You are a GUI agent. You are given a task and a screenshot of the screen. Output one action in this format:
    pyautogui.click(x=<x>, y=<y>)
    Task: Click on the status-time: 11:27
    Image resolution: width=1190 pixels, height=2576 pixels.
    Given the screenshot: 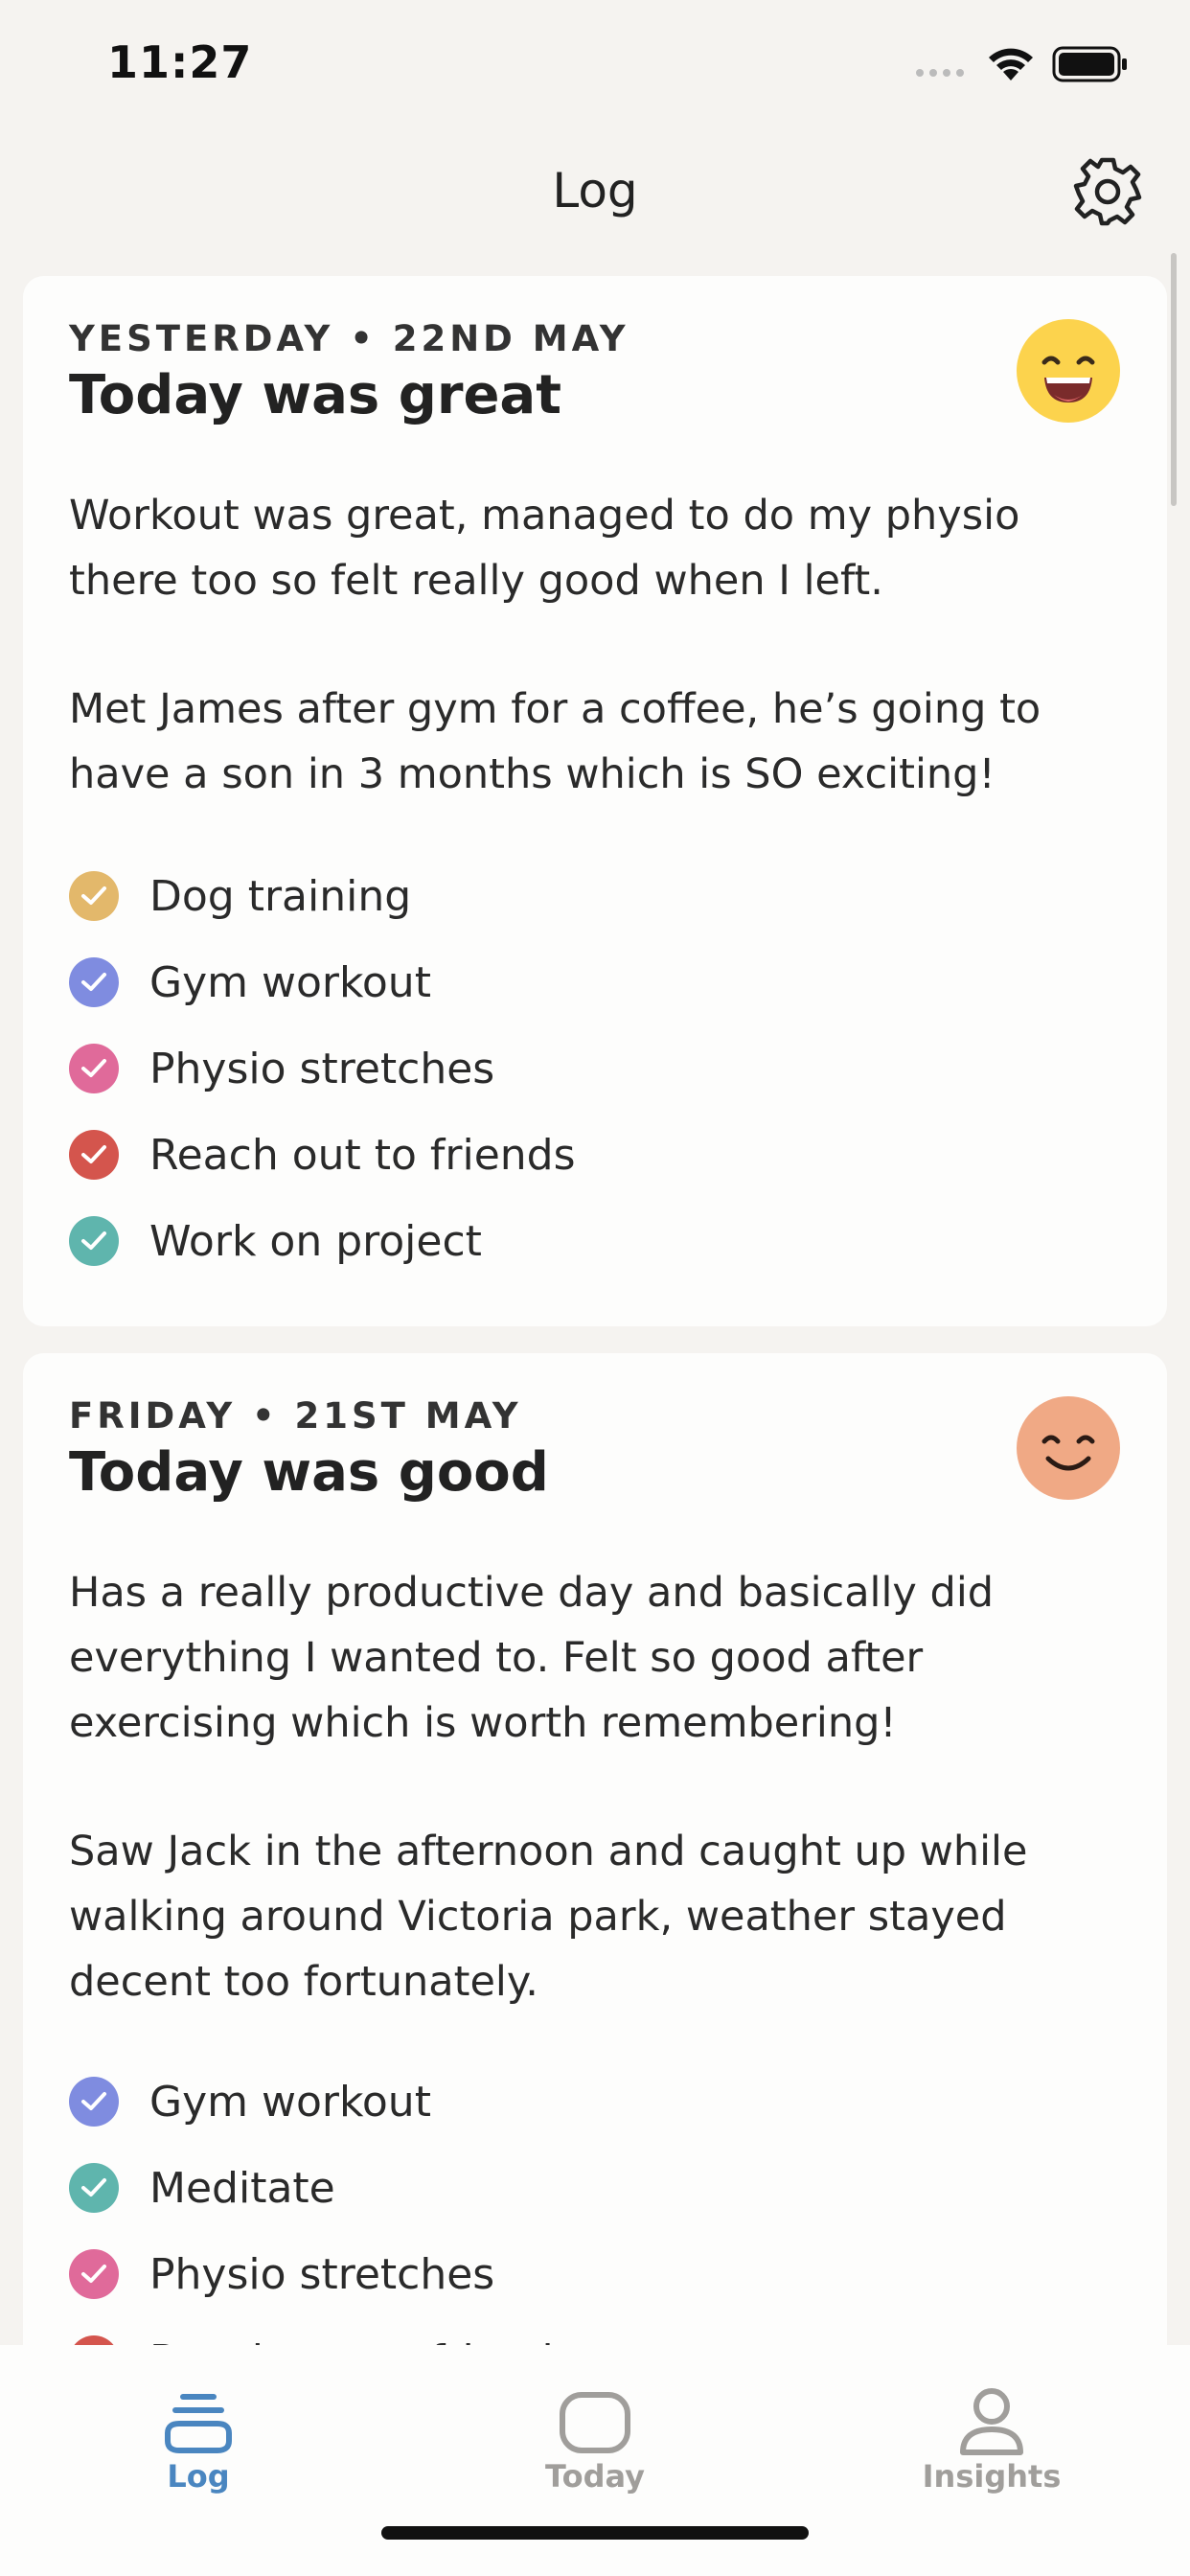 What is the action you would take?
    pyautogui.click(x=180, y=62)
    